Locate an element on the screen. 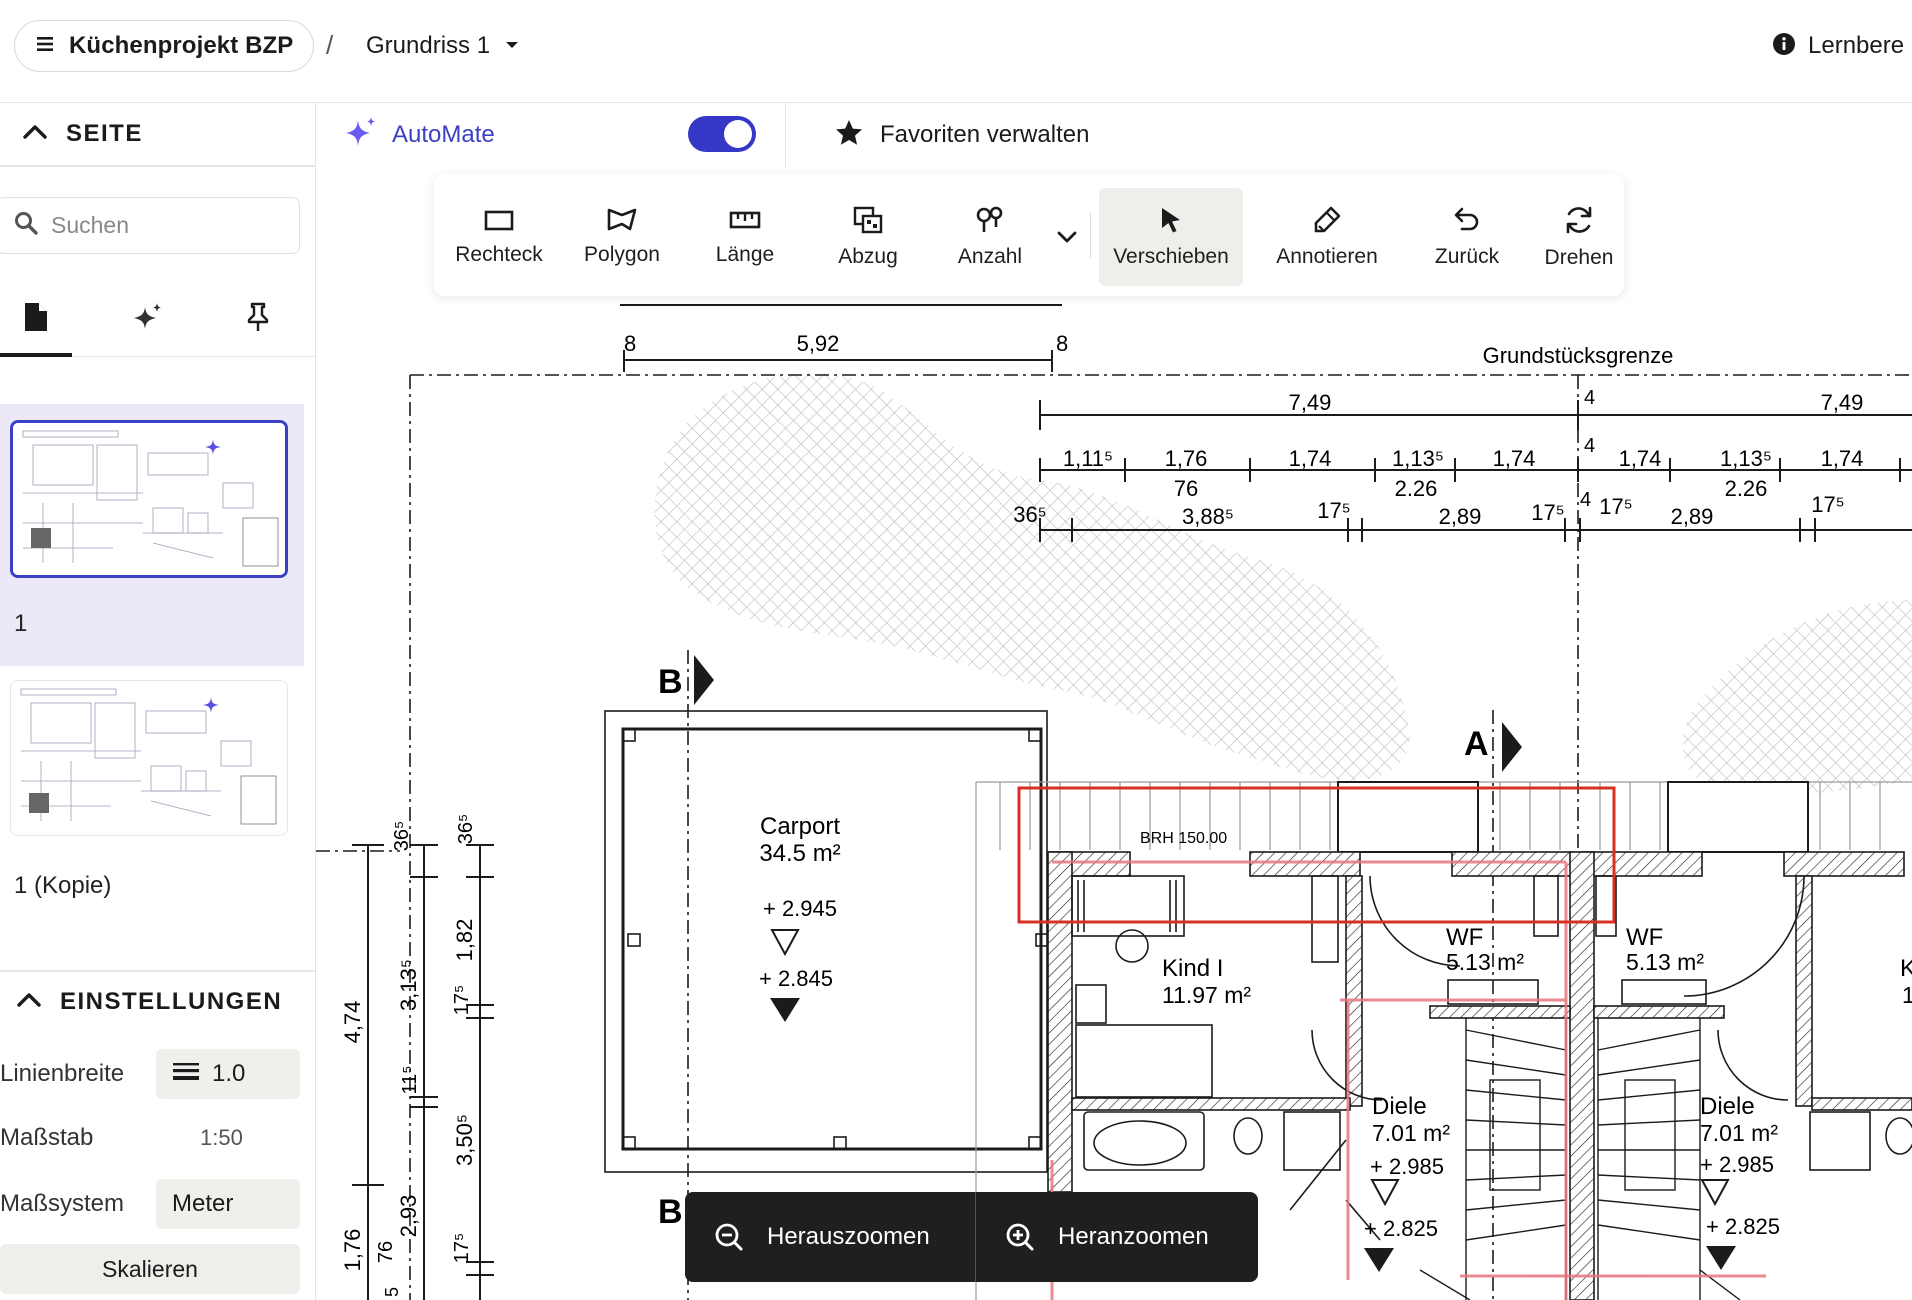 Image resolution: width=1912 pixels, height=1300 pixels. manage-favorites-label: Favoriten verwalten is located at coordinates (985, 134).